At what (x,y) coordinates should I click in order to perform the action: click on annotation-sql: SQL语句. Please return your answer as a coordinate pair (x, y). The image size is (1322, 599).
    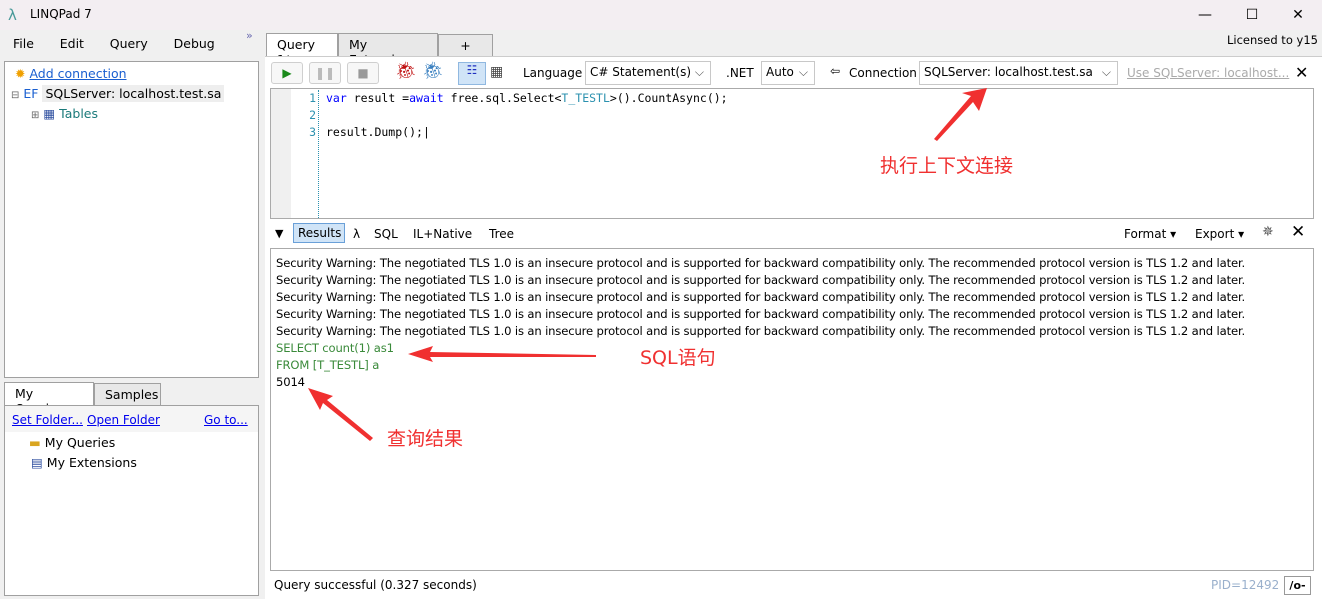
    Looking at the image, I should click on (678, 358).